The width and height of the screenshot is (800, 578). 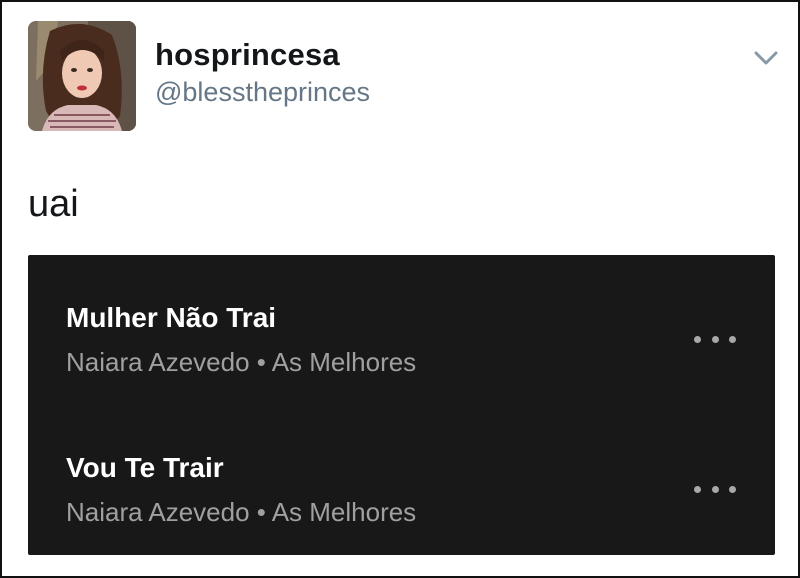 I want to click on tweet-text: uai, so click(x=53, y=204).